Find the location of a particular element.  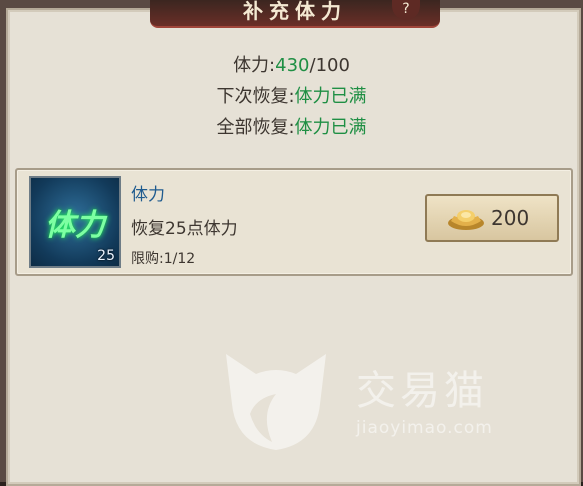

stamina-row: 体力:430/100 is located at coordinates (291, 65).